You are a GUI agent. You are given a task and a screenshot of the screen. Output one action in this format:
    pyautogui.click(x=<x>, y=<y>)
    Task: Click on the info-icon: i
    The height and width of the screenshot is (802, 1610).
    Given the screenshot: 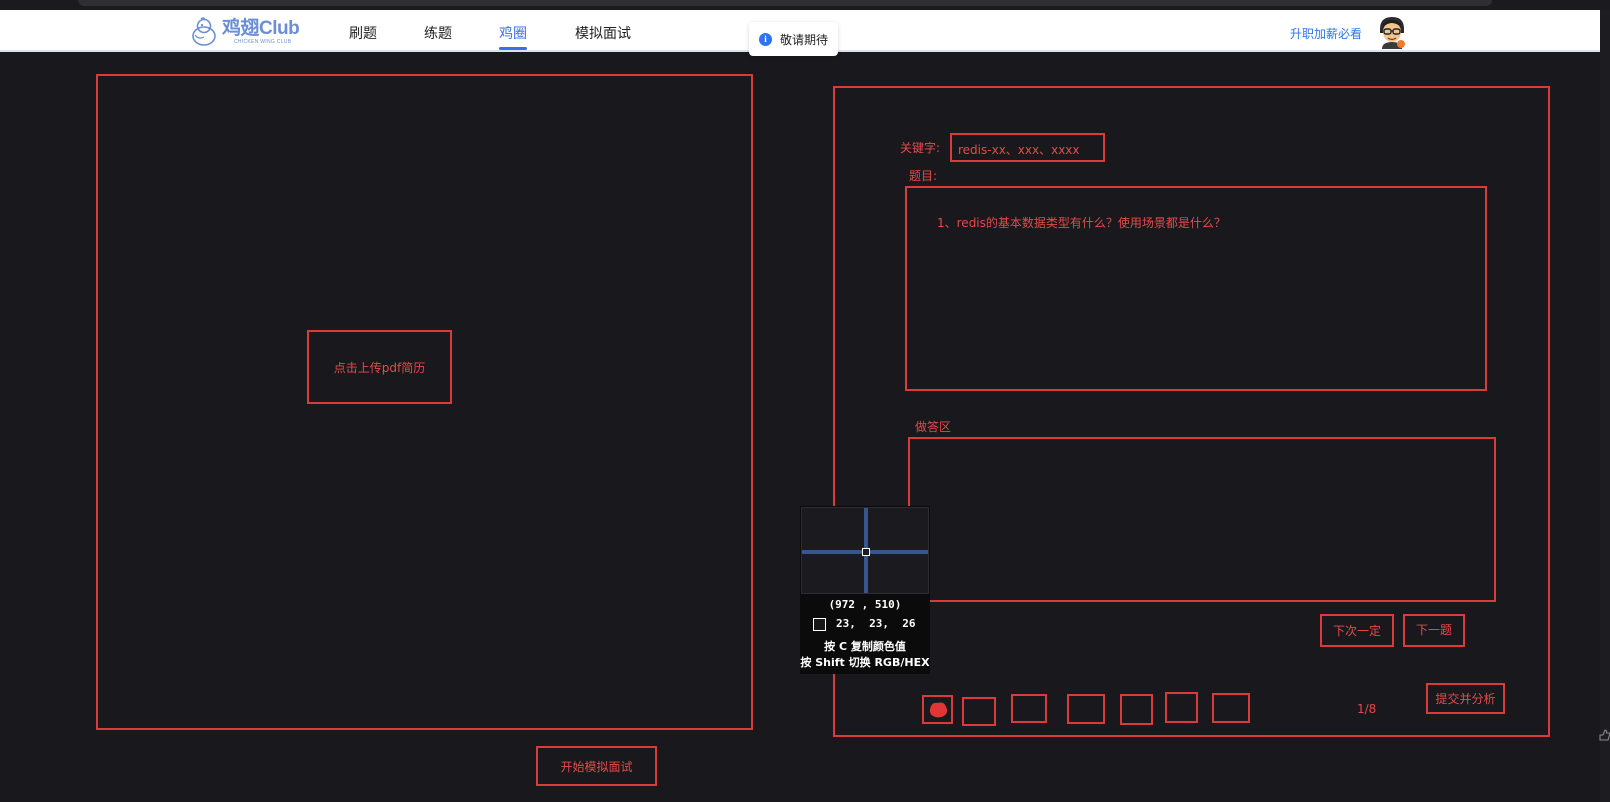 What is the action you would take?
    pyautogui.click(x=765, y=39)
    